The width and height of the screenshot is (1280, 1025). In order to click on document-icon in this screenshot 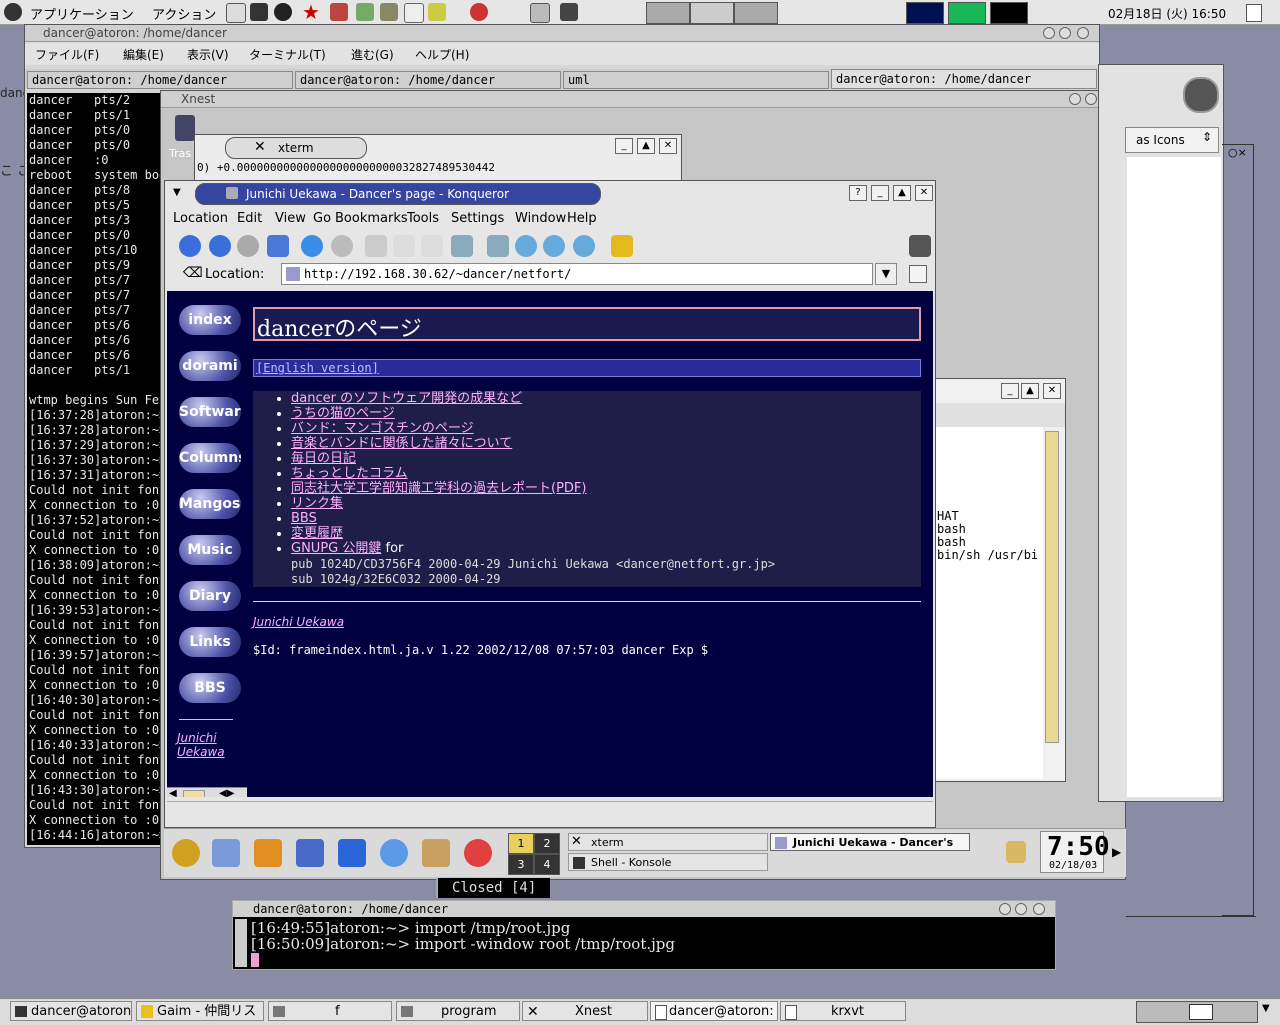, I will do `click(414, 13)`.